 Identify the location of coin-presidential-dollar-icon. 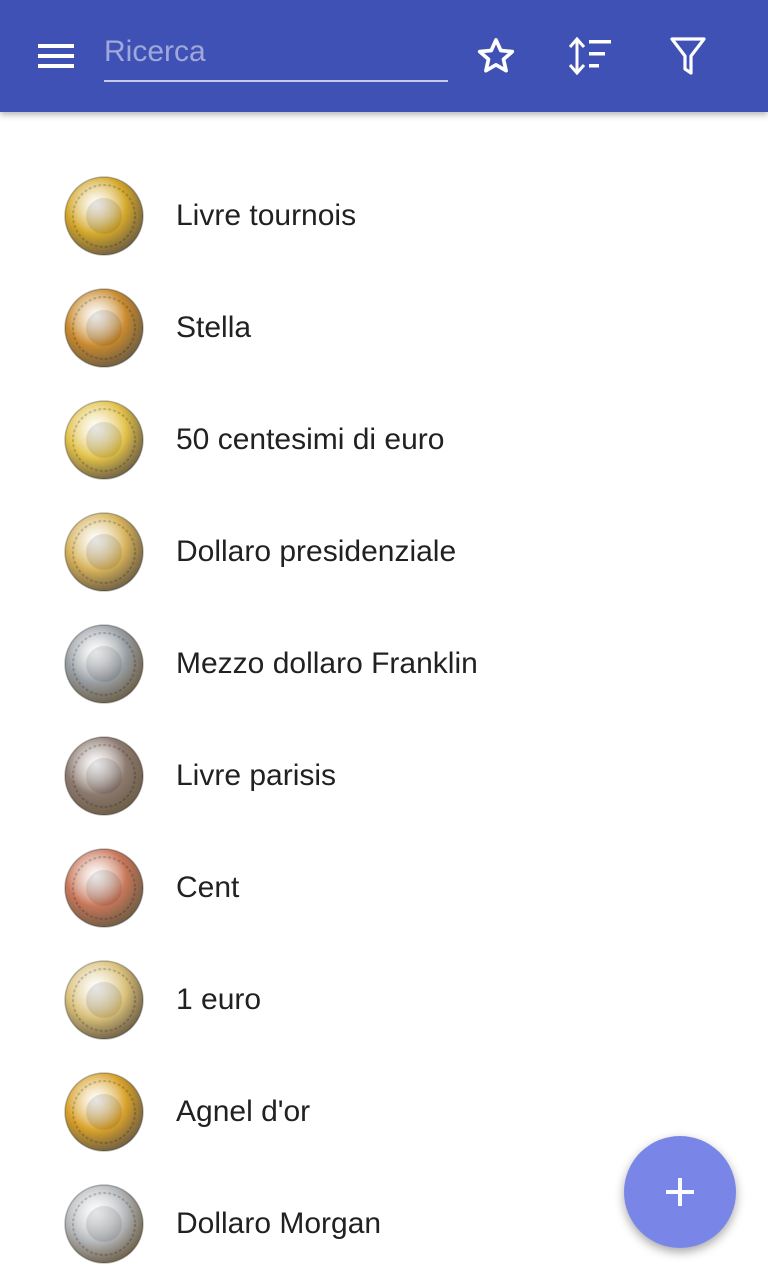
(104, 552).